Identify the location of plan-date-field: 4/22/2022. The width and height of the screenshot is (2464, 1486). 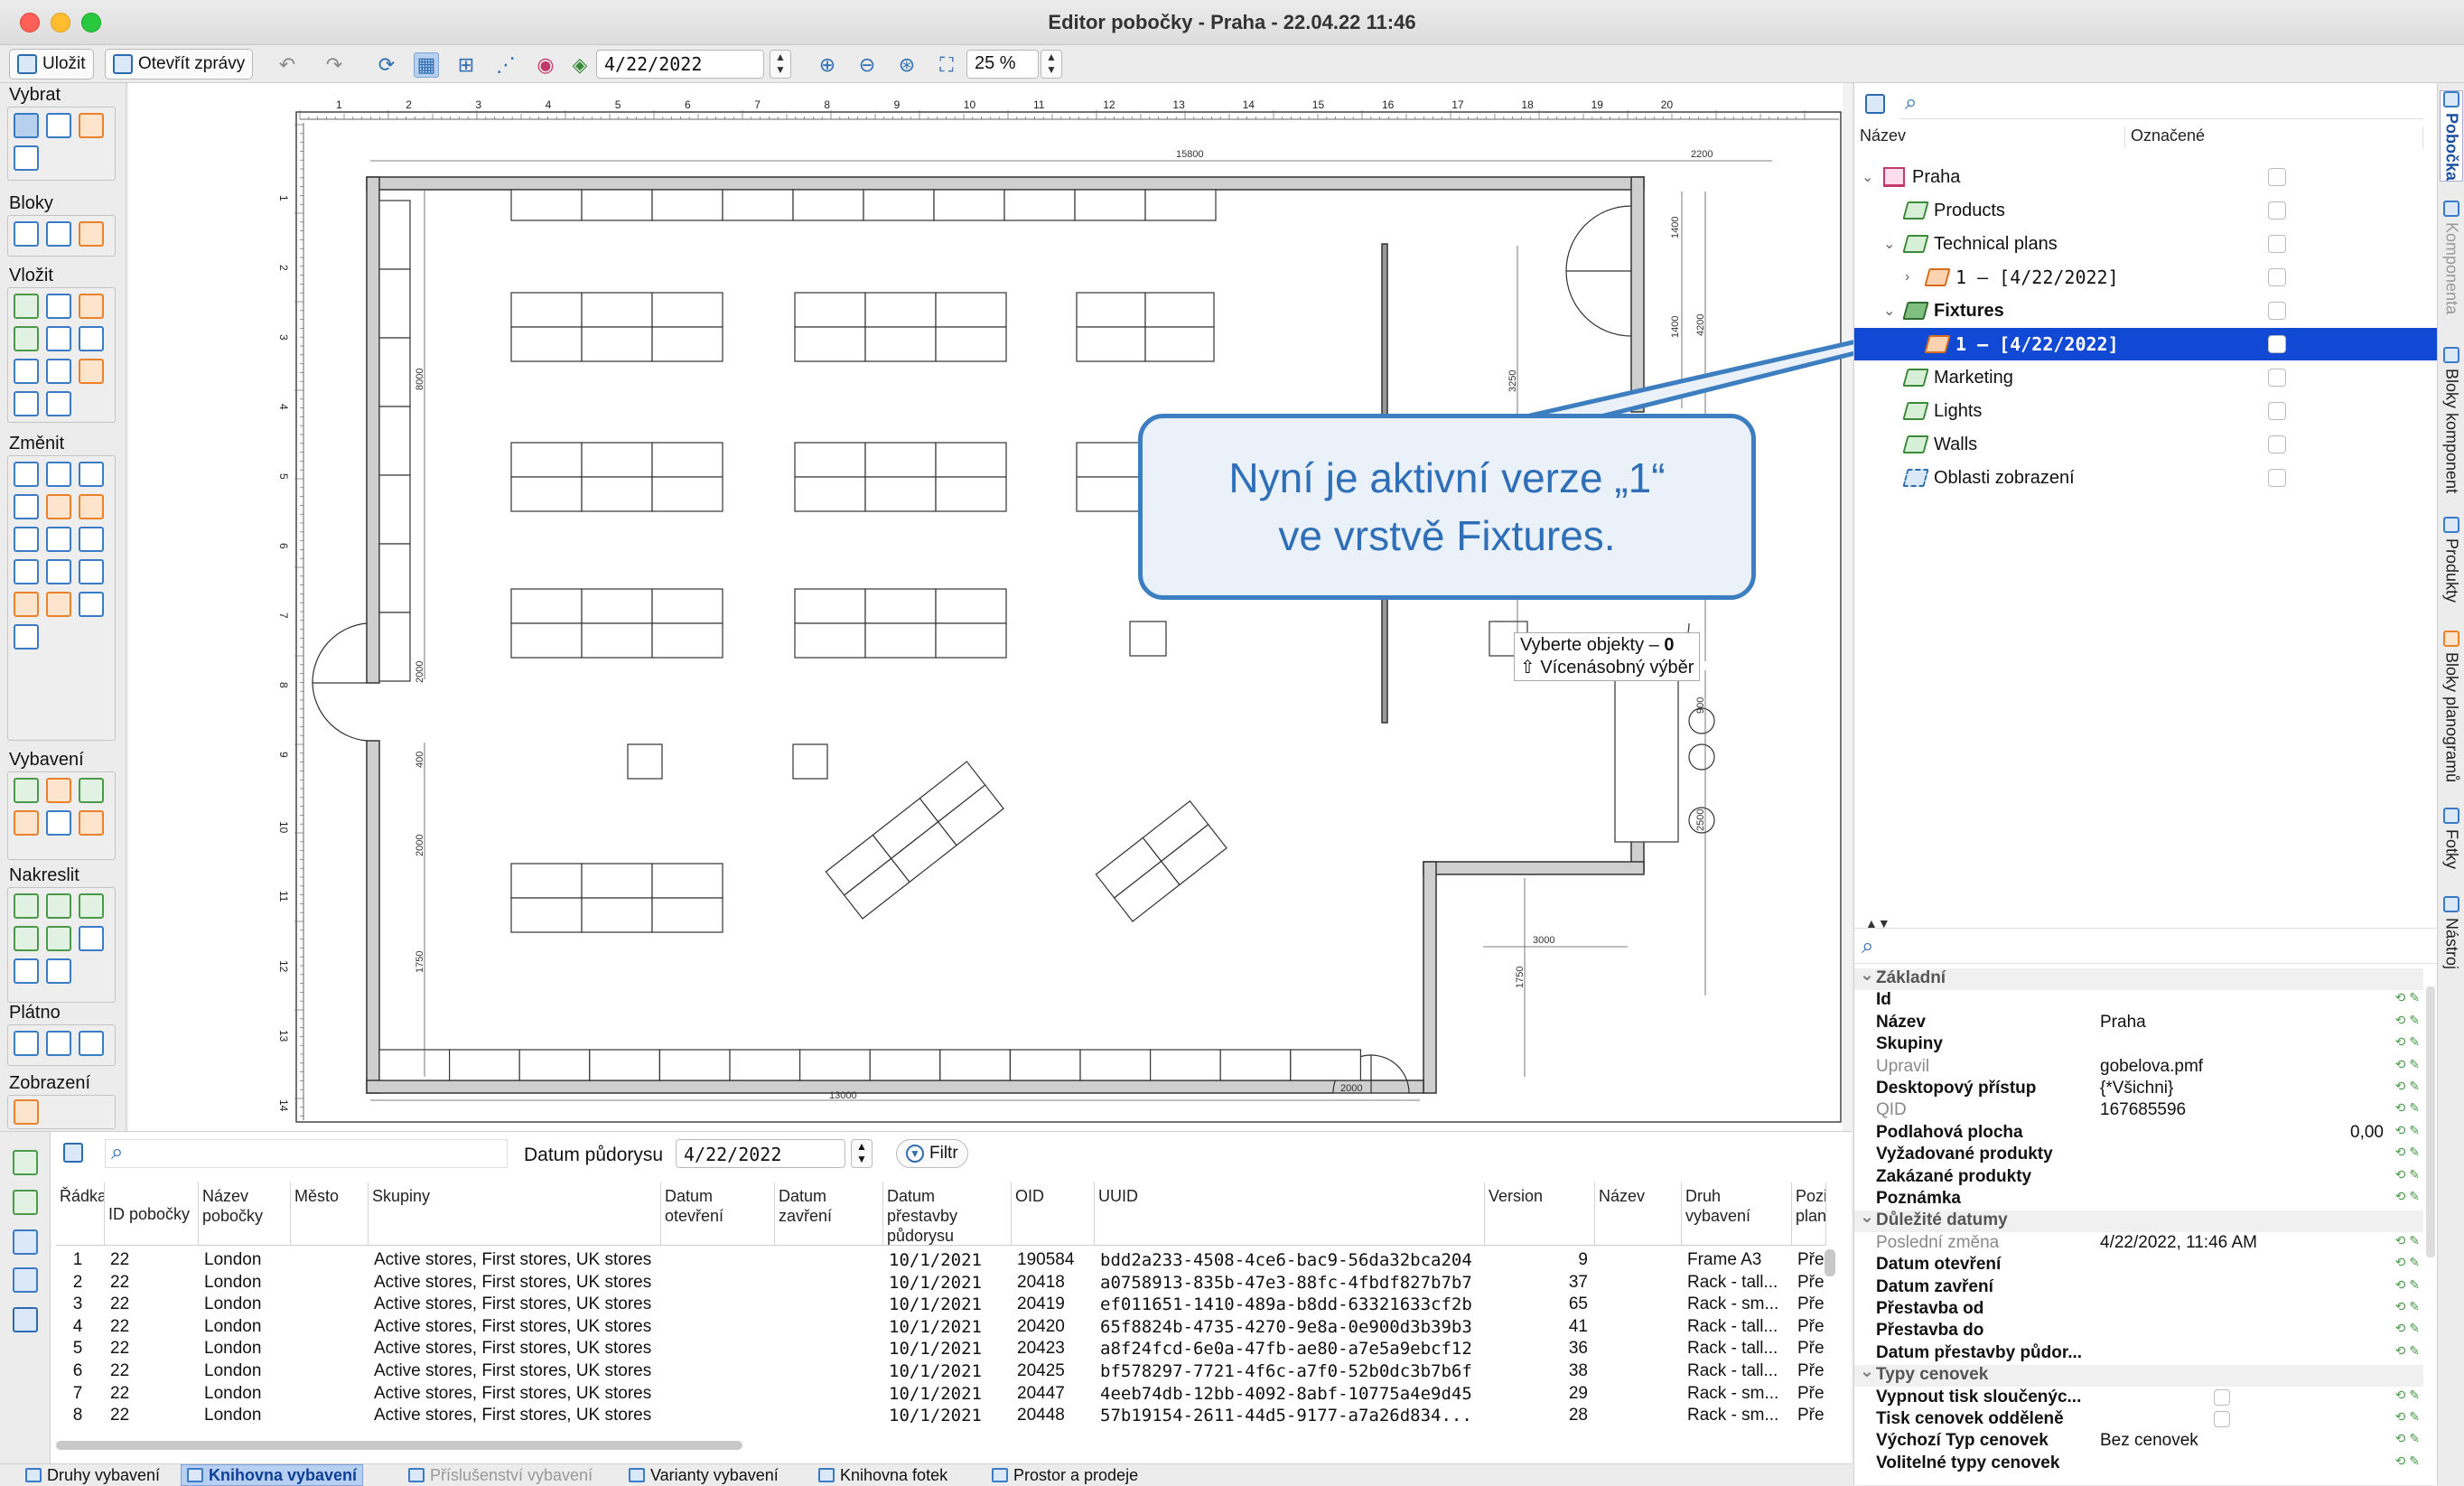
(680, 64).